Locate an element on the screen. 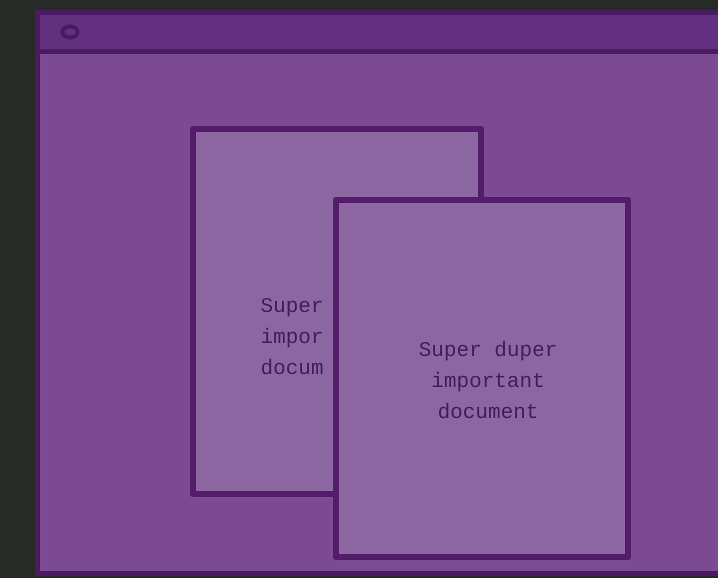 The image size is (718, 578). document-text: Super duper important document is located at coordinates (488, 383).